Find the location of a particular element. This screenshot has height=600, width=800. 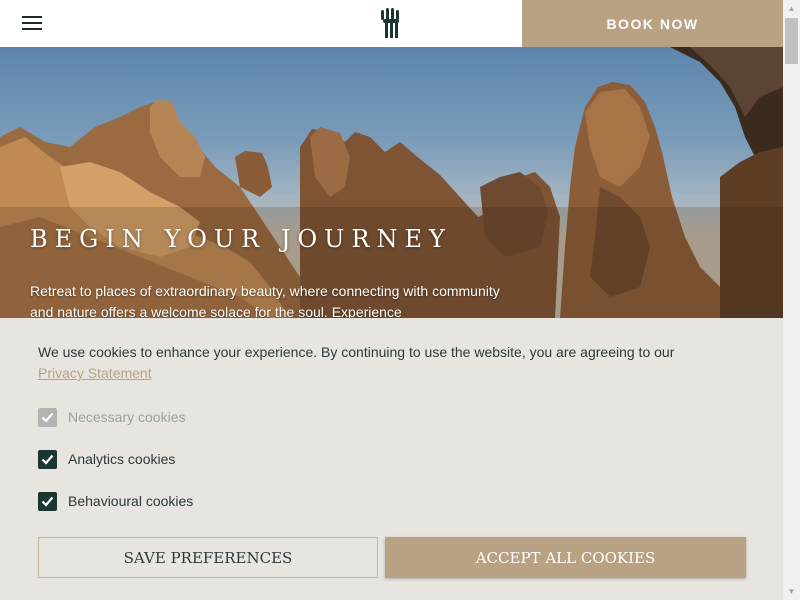

site-header: BOOK NOW is located at coordinates (391, 23).